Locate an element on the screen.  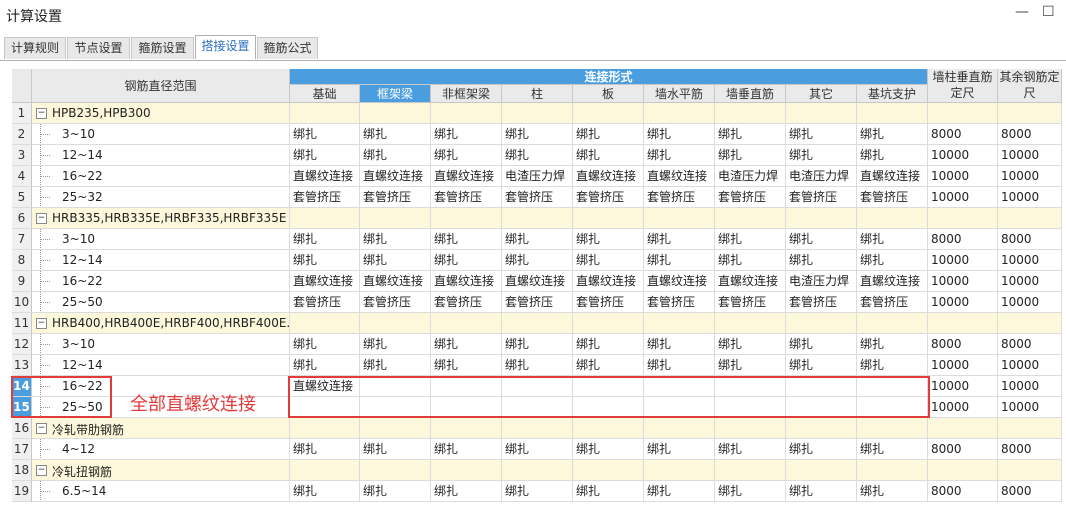
connection-cell: 电渣压力焊 is located at coordinates (537, 176).